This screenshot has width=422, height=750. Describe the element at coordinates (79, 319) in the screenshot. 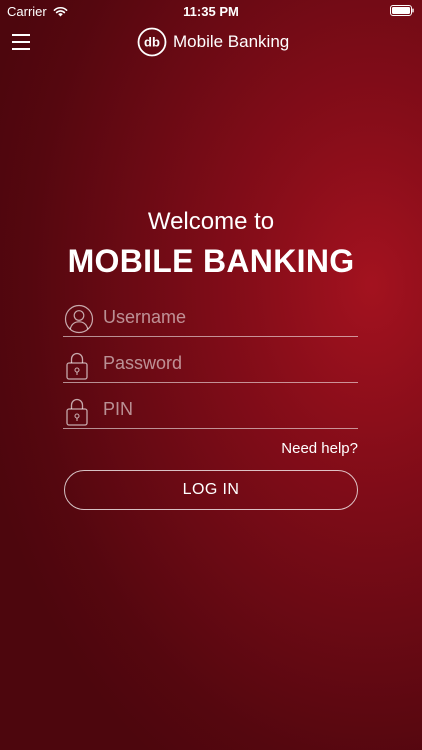

I see `user-icon` at that location.